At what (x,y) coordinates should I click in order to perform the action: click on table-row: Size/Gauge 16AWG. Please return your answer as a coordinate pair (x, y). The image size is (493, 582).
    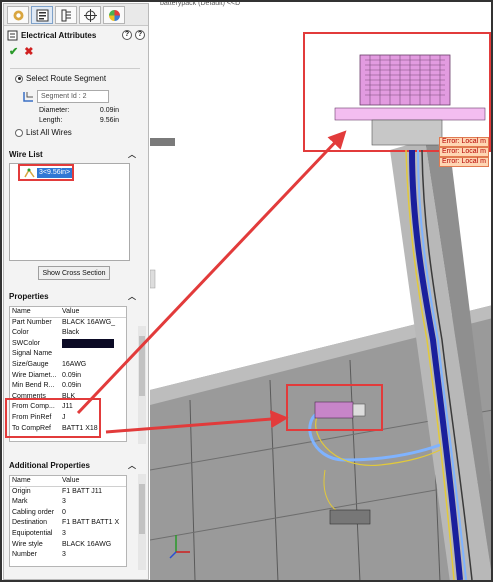
    Looking at the image, I should click on (68, 365).